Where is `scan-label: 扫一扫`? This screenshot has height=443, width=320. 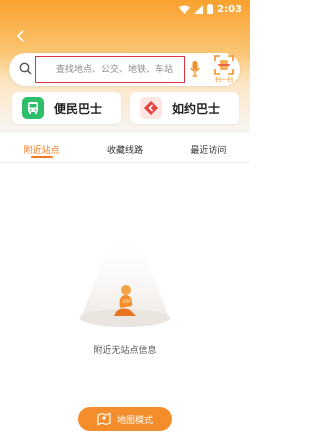 scan-label: 扫一扫 is located at coordinates (223, 80).